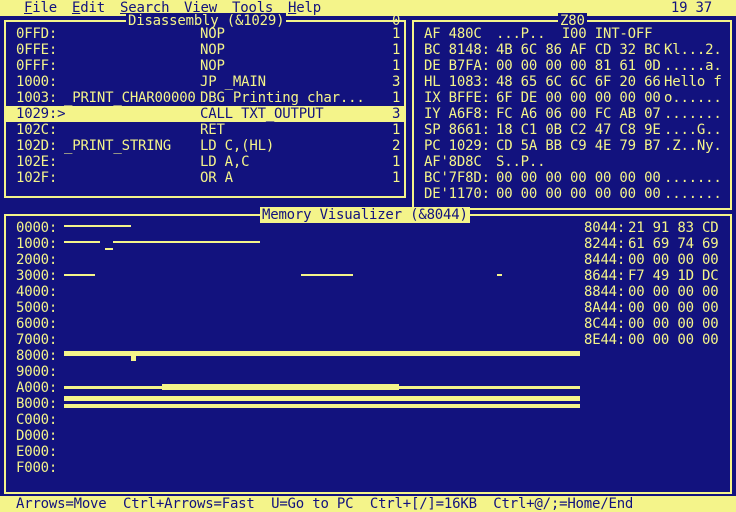  What do you see at coordinates (605, 324) in the screenshot?
I see `memory-dump-addr: 8C44:` at bounding box center [605, 324].